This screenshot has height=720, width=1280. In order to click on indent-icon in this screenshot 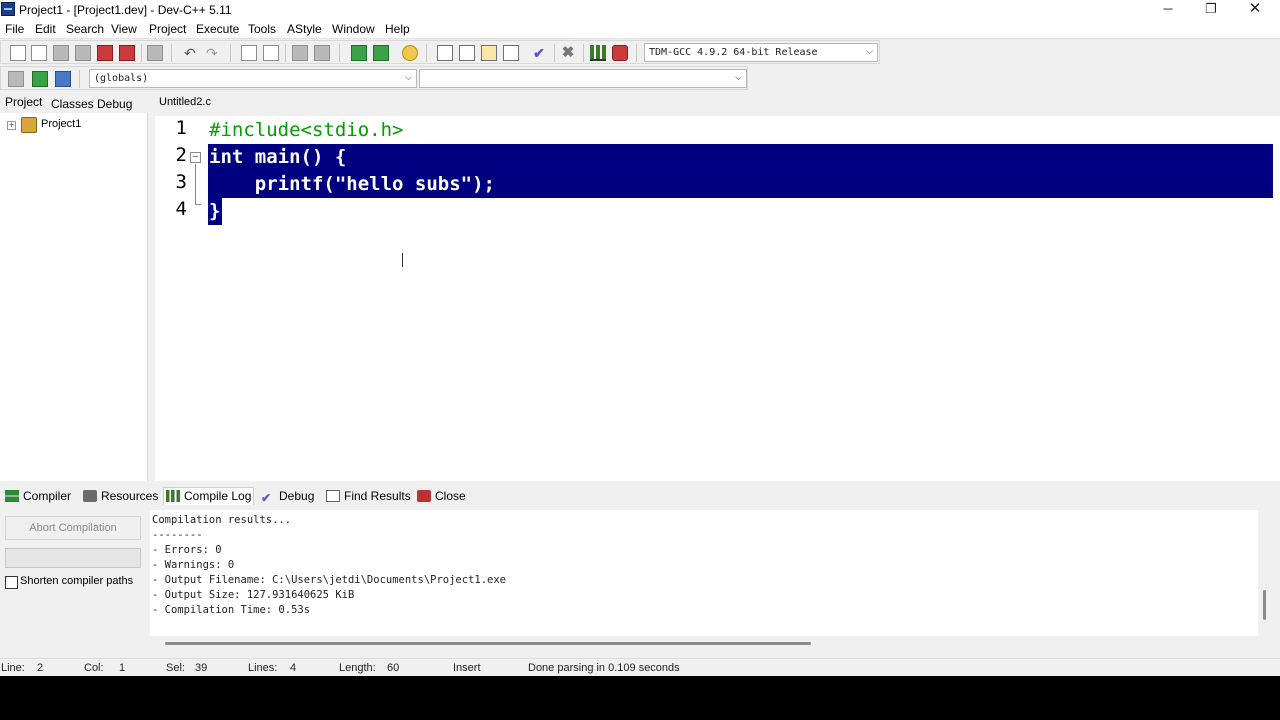, I will do `click(300, 53)`.